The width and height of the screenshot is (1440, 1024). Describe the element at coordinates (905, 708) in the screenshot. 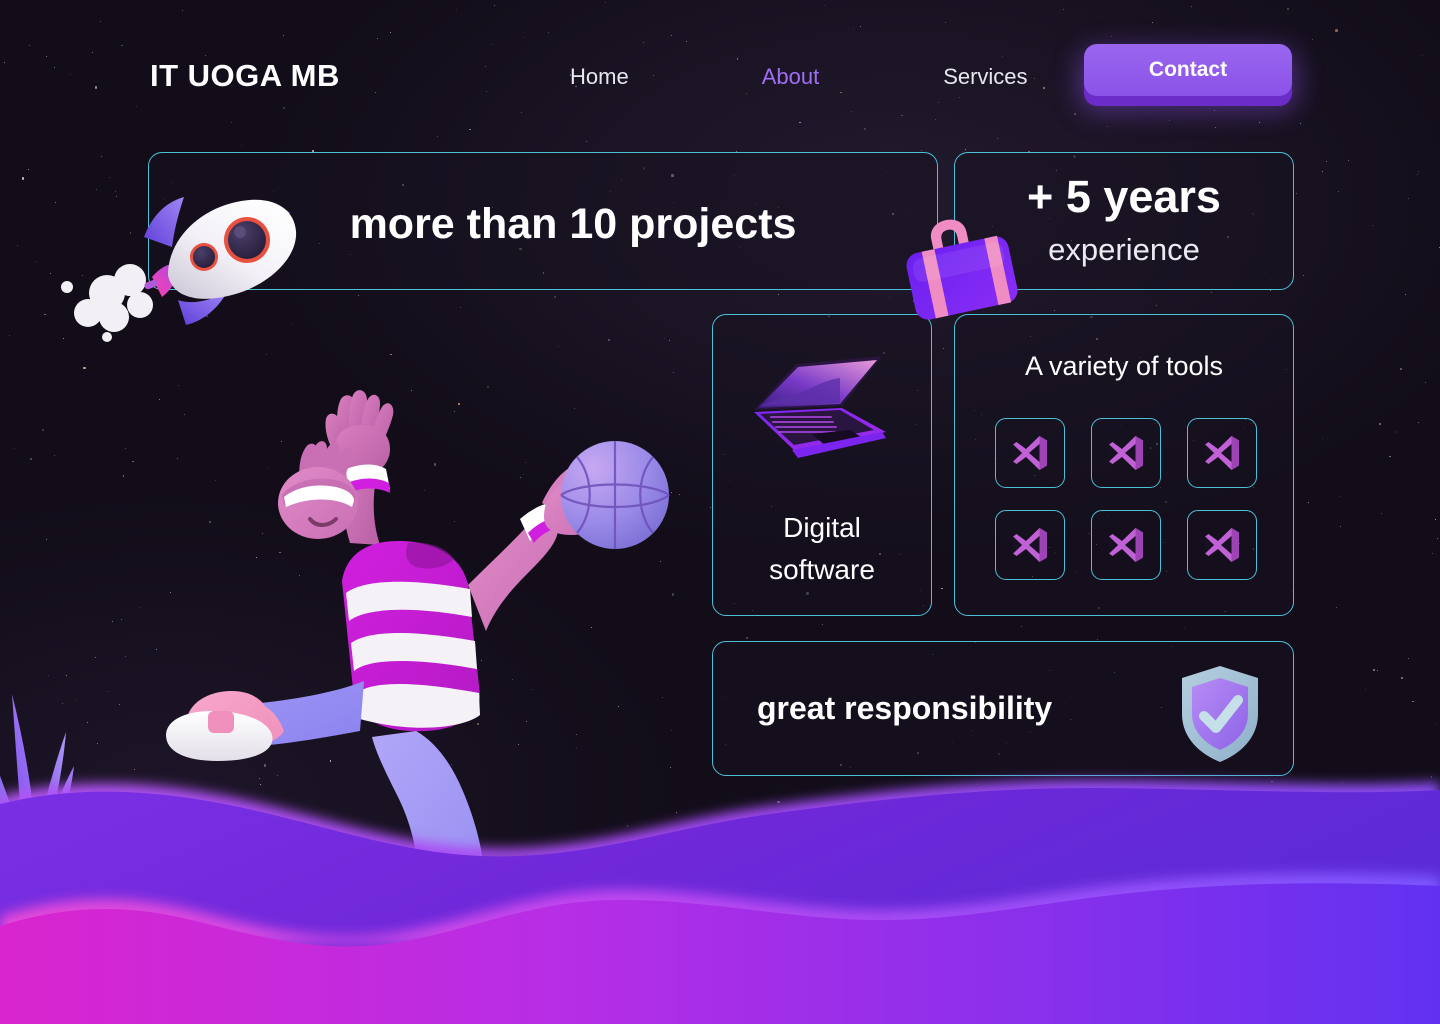

I see `card-responsibility-title: great responsibility` at that location.